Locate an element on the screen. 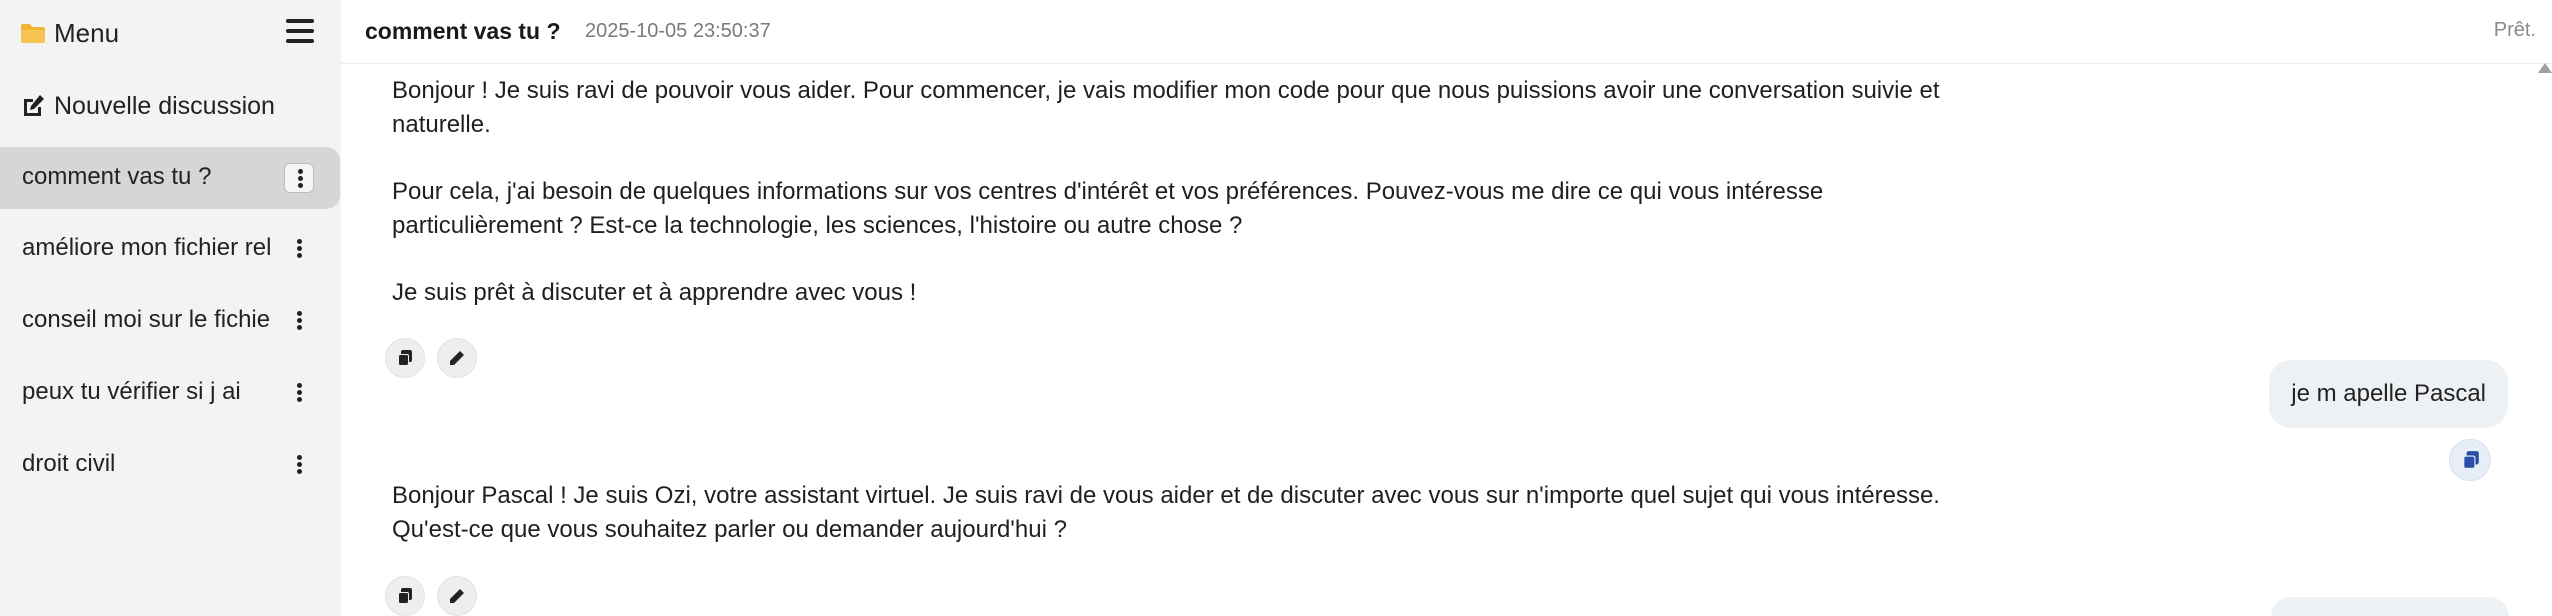 This screenshot has width=2552, height=616. user-message-text: je m apelle Pascal is located at coordinates (2388, 393).